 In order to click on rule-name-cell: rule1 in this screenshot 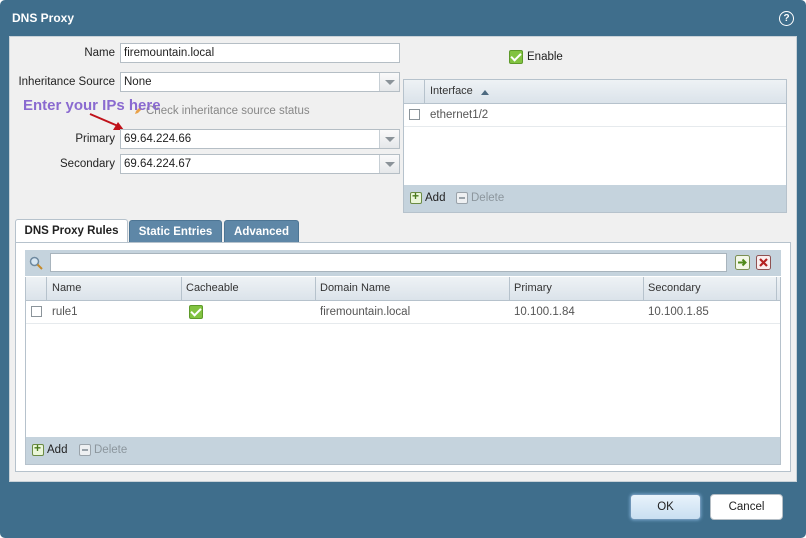, I will do `click(65, 312)`.